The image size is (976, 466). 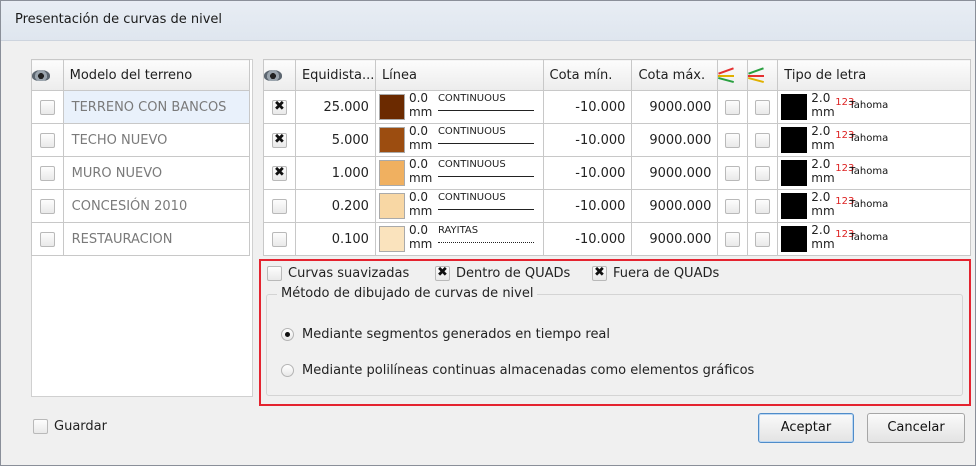 I want to click on line-style-cell: 0.0 mm RAYITAS, so click(x=459, y=239).